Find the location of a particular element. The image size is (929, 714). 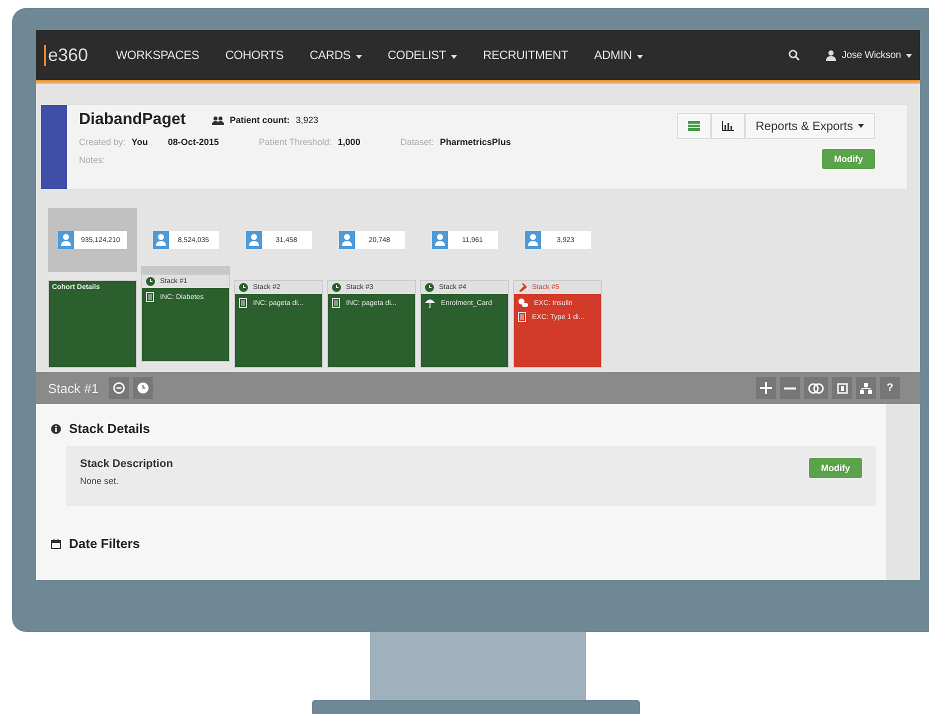

dataset-label: Dataset: is located at coordinates (417, 142).